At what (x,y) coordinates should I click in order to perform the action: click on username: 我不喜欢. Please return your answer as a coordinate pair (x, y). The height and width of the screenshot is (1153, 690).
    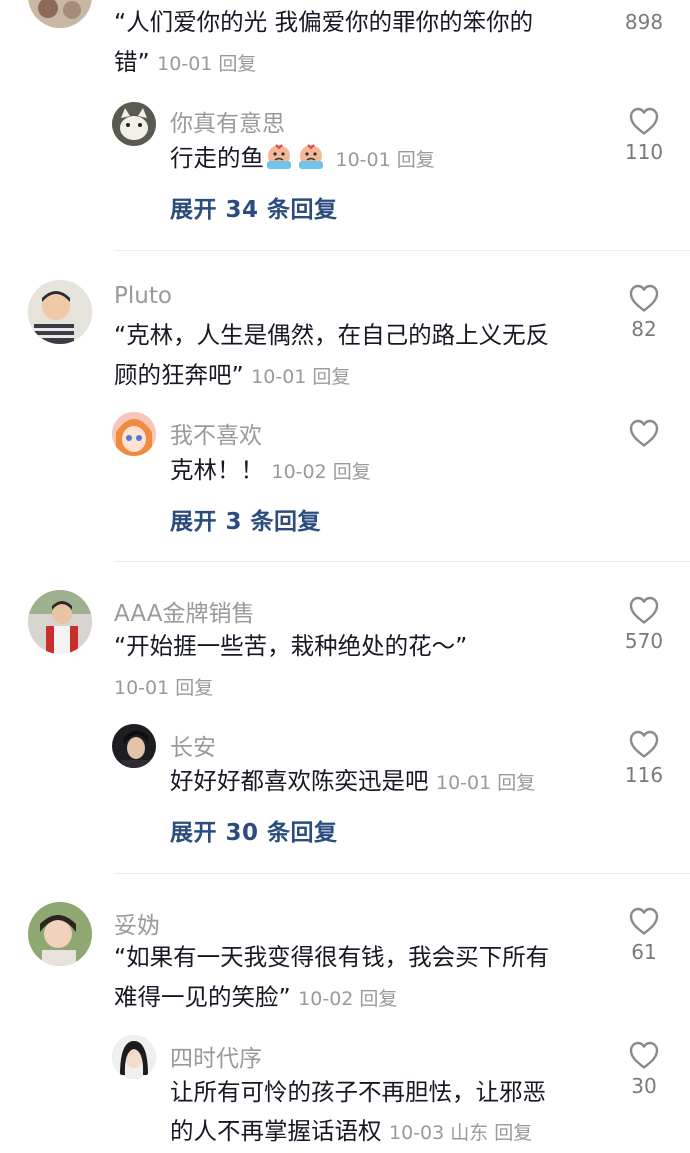
    Looking at the image, I should click on (216, 433).